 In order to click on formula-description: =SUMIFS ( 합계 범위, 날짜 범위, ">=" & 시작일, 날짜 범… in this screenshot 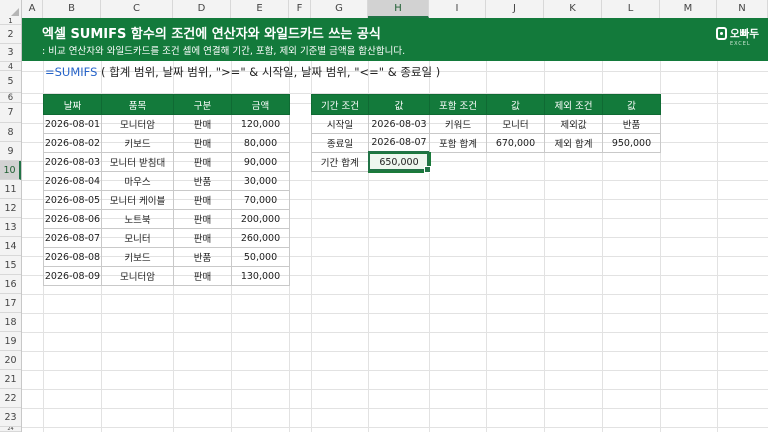, I will do `click(242, 72)`.